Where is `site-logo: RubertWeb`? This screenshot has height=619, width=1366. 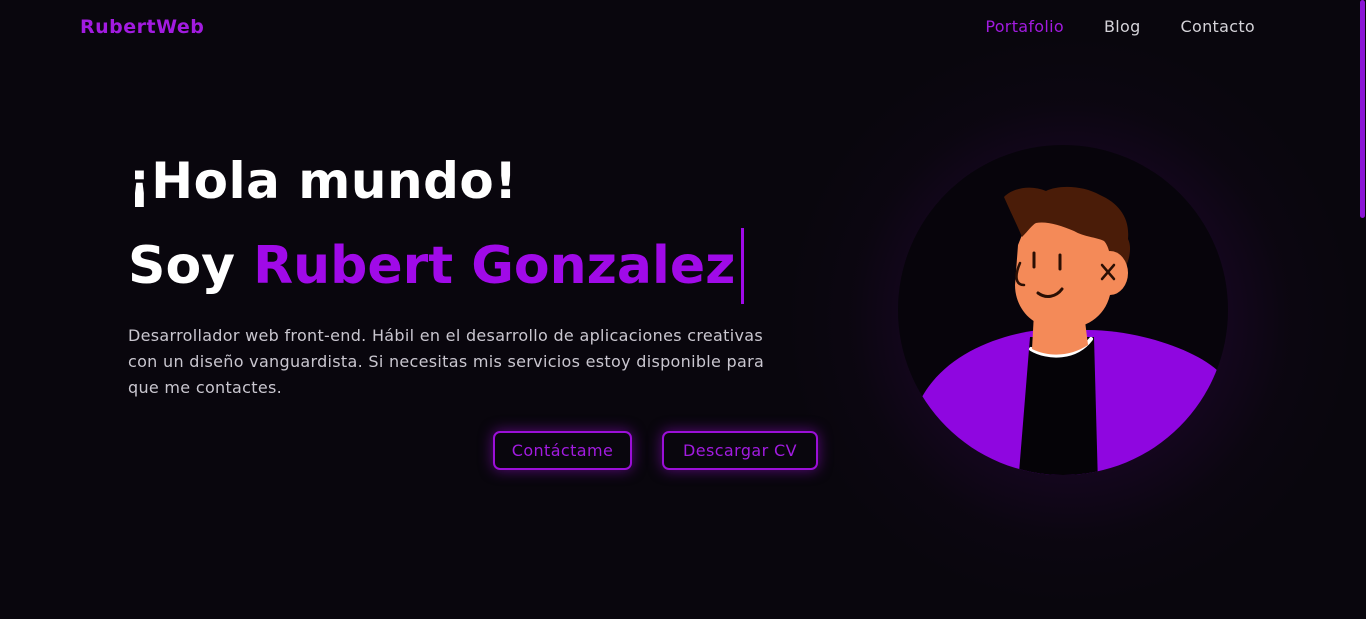 site-logo: RubertWeb is located at coordinates (142, 27).